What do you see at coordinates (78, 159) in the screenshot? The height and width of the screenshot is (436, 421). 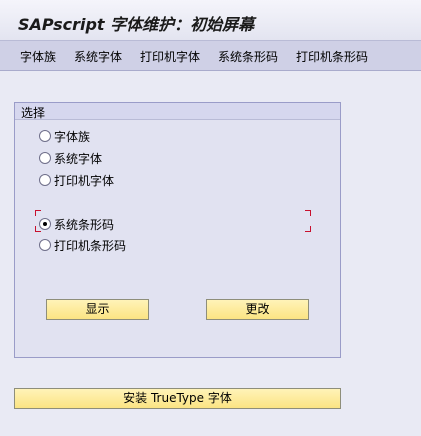 I see `radio-label: 系统字体` at bounding box center [78, 159].